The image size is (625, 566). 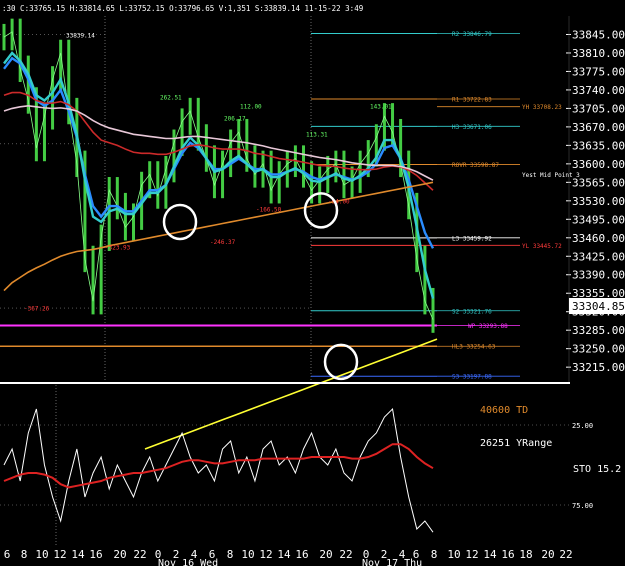 I want to click on date-label-wed: Nov 16 Wed, so click(x=188, y=562).